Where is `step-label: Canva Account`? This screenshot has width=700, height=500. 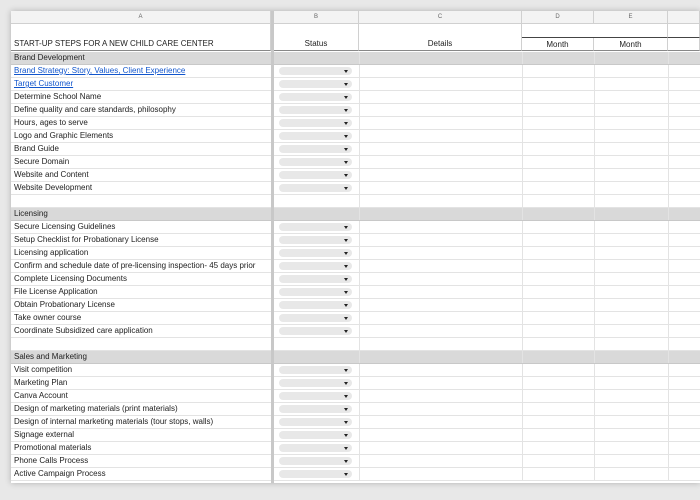 step-label: Canva Account is located at coordinates (141, 396).